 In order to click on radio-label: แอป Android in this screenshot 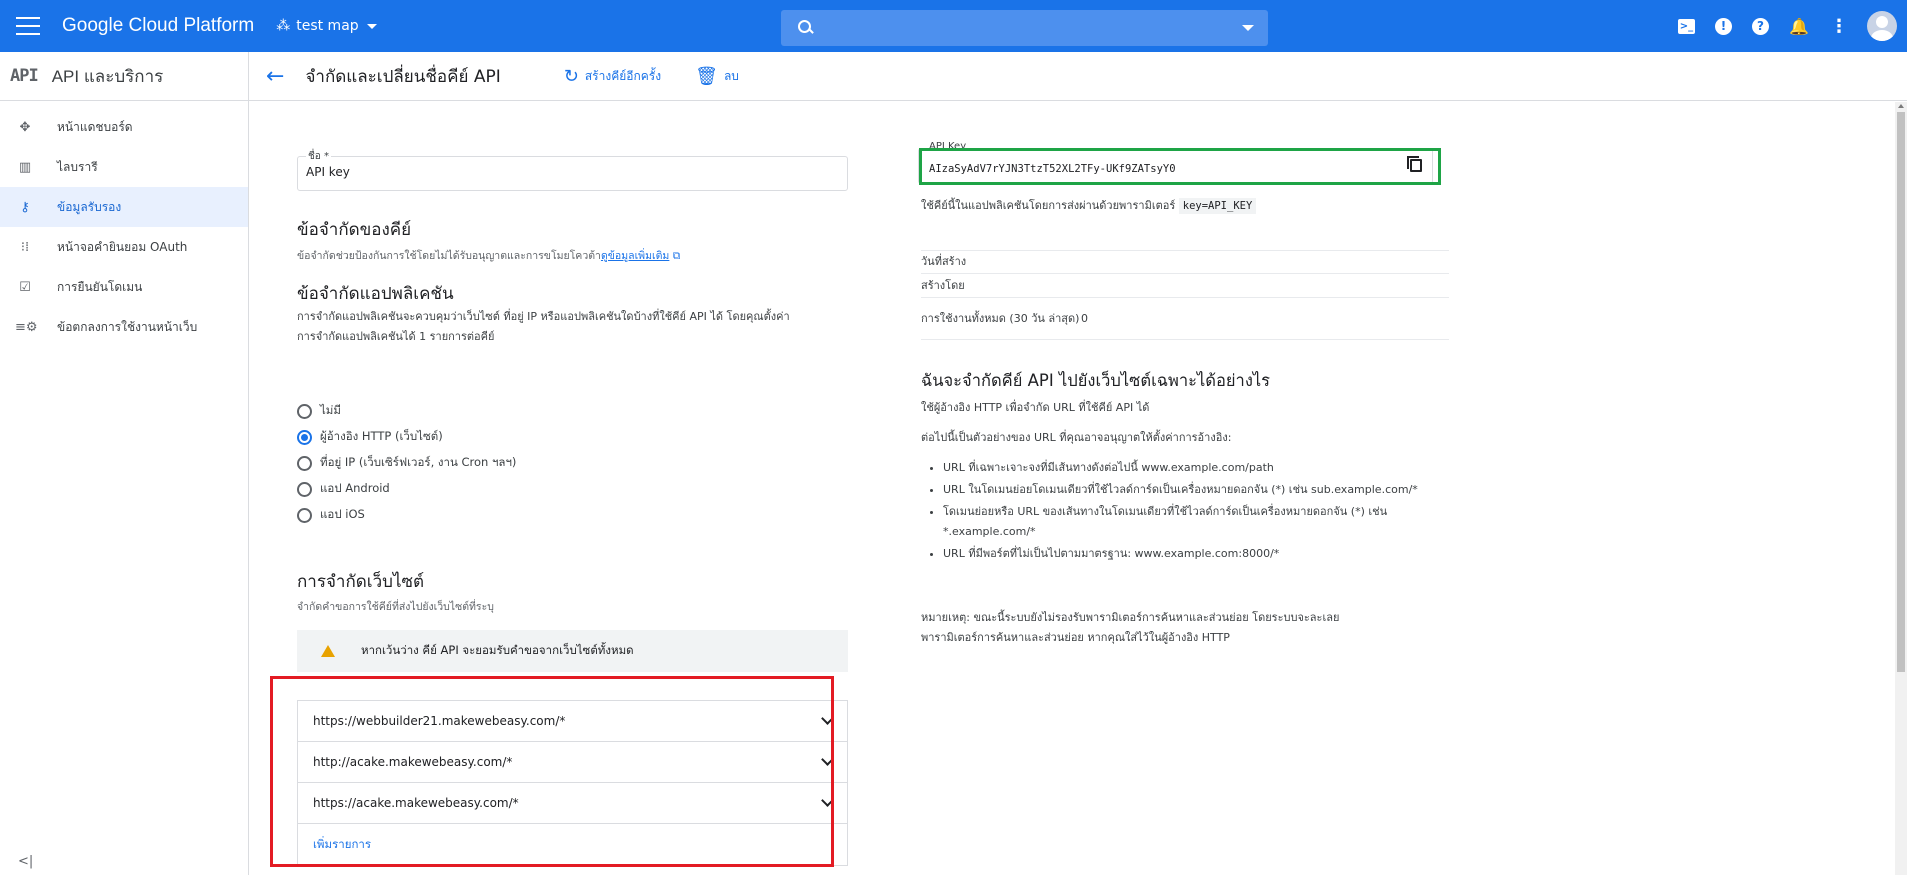, I will do `click(355, 488)`.